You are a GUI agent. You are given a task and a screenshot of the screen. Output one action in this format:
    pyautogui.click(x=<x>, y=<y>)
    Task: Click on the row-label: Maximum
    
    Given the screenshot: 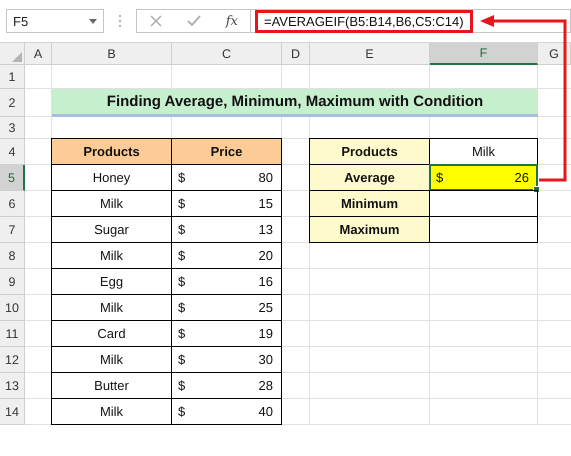 What is the action you would take?
    pyautogui.click(x=369, y=229)
    